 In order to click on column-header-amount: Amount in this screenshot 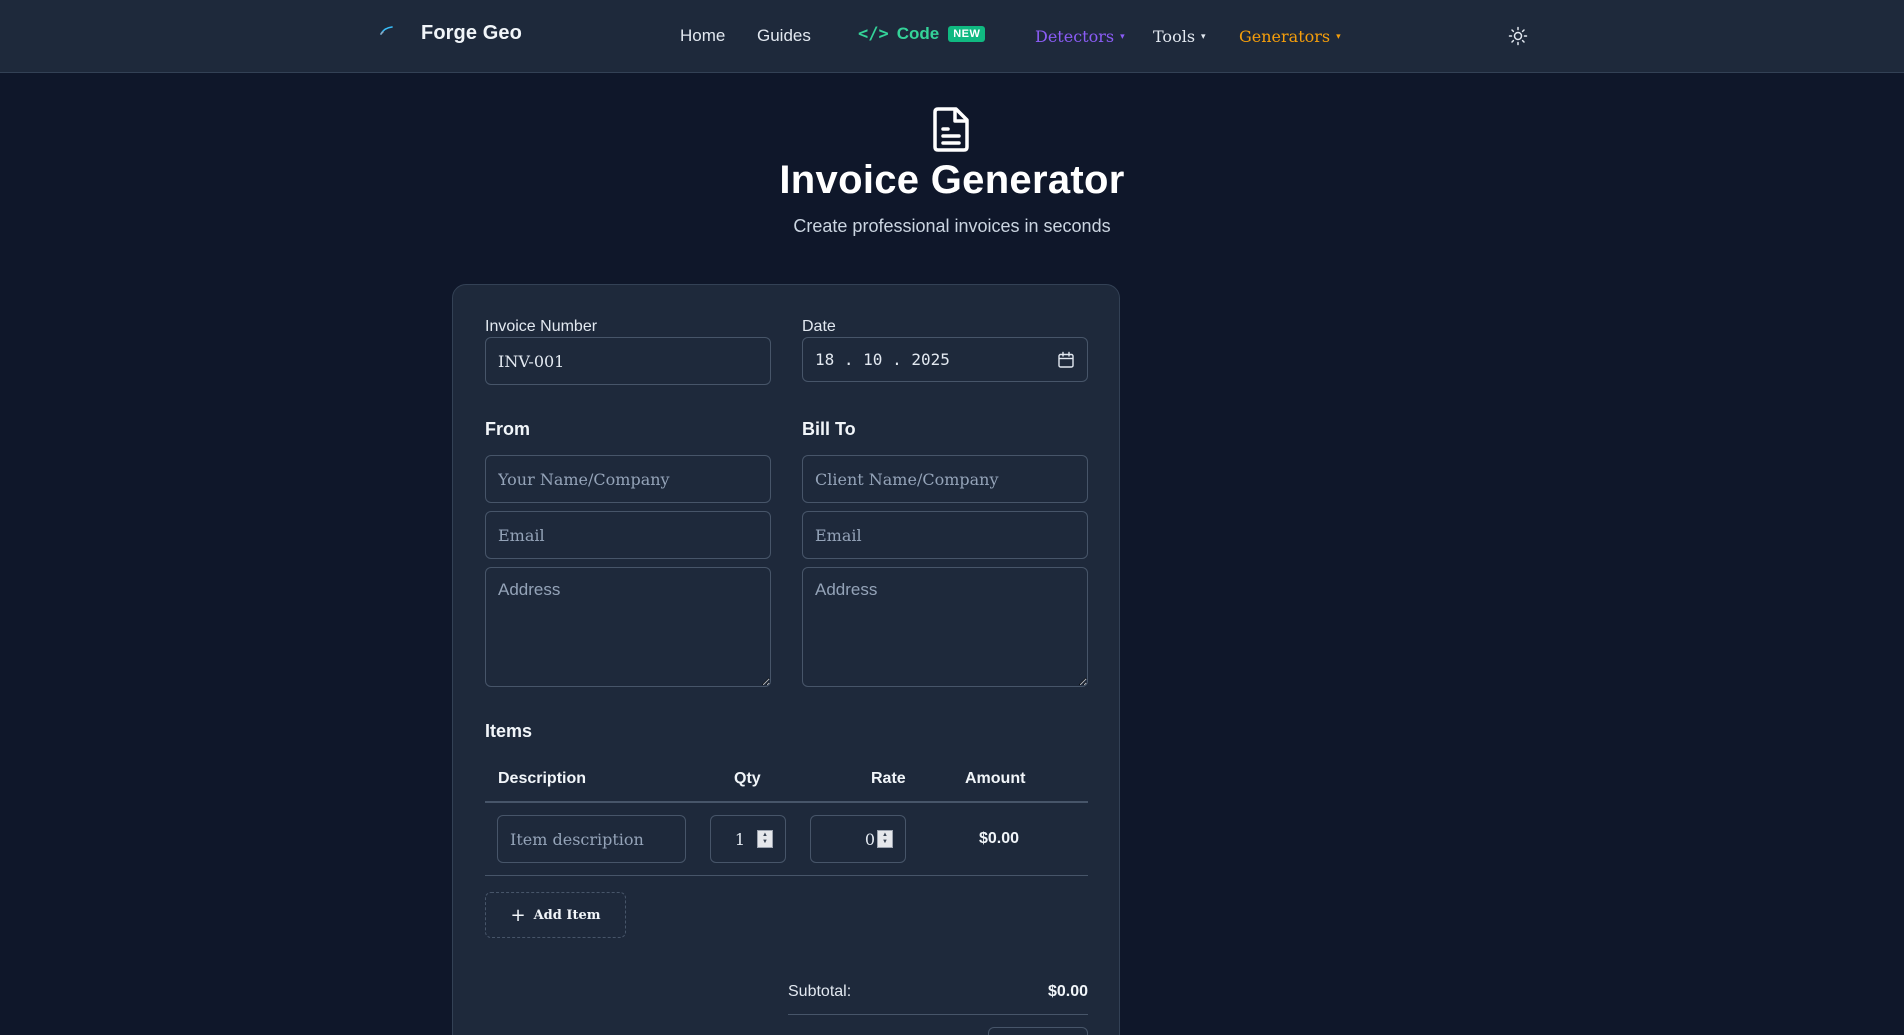, I will do `click(995, 778)`.